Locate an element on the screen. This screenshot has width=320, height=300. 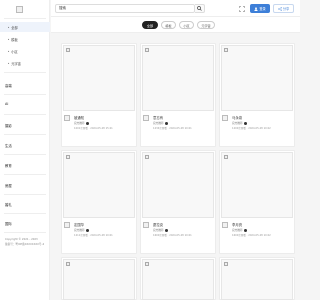
sidebar-item-templates: ▸ 模板 is located at coordinates (25, 39).